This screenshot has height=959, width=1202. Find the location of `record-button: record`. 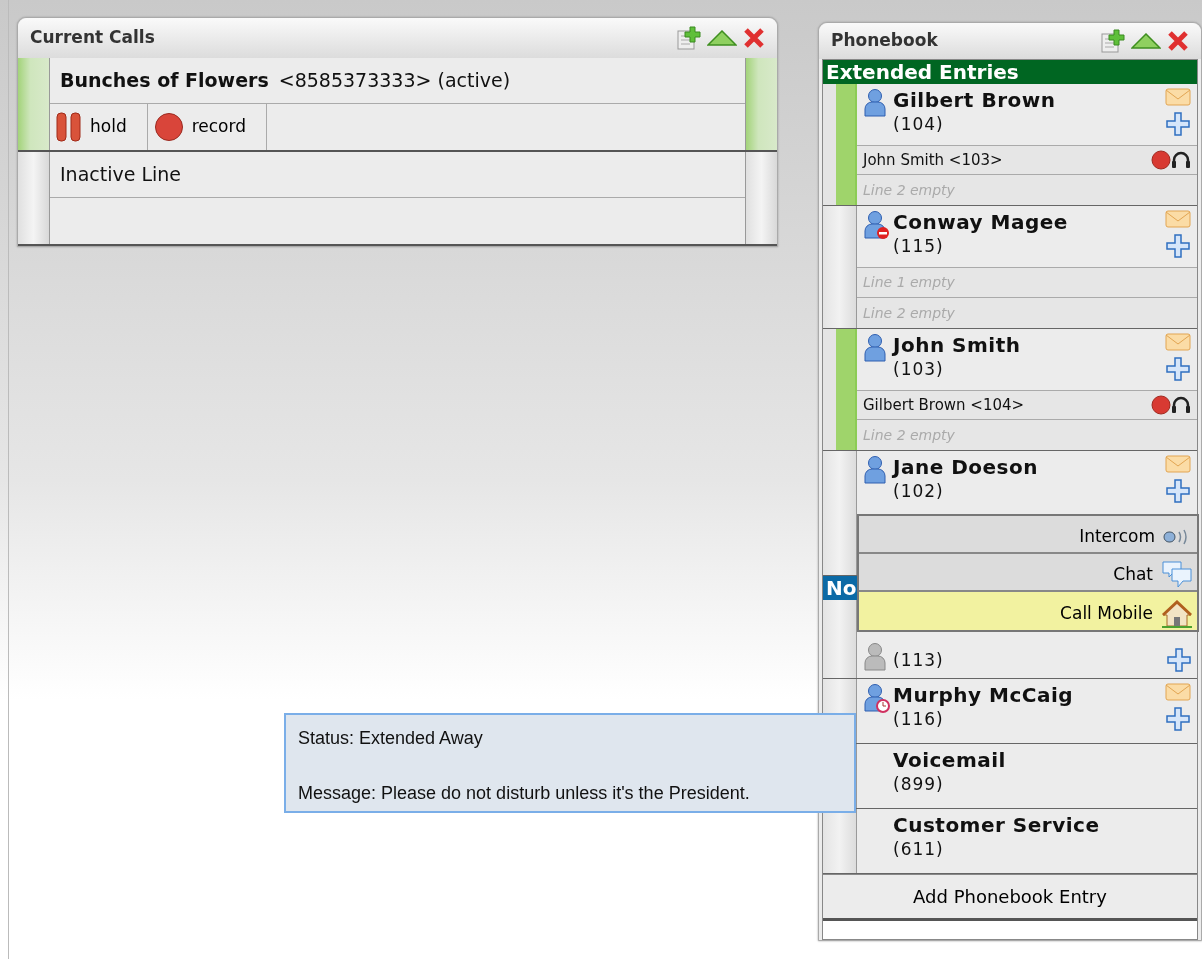

record-button: record is located at coordinates (207, 127).